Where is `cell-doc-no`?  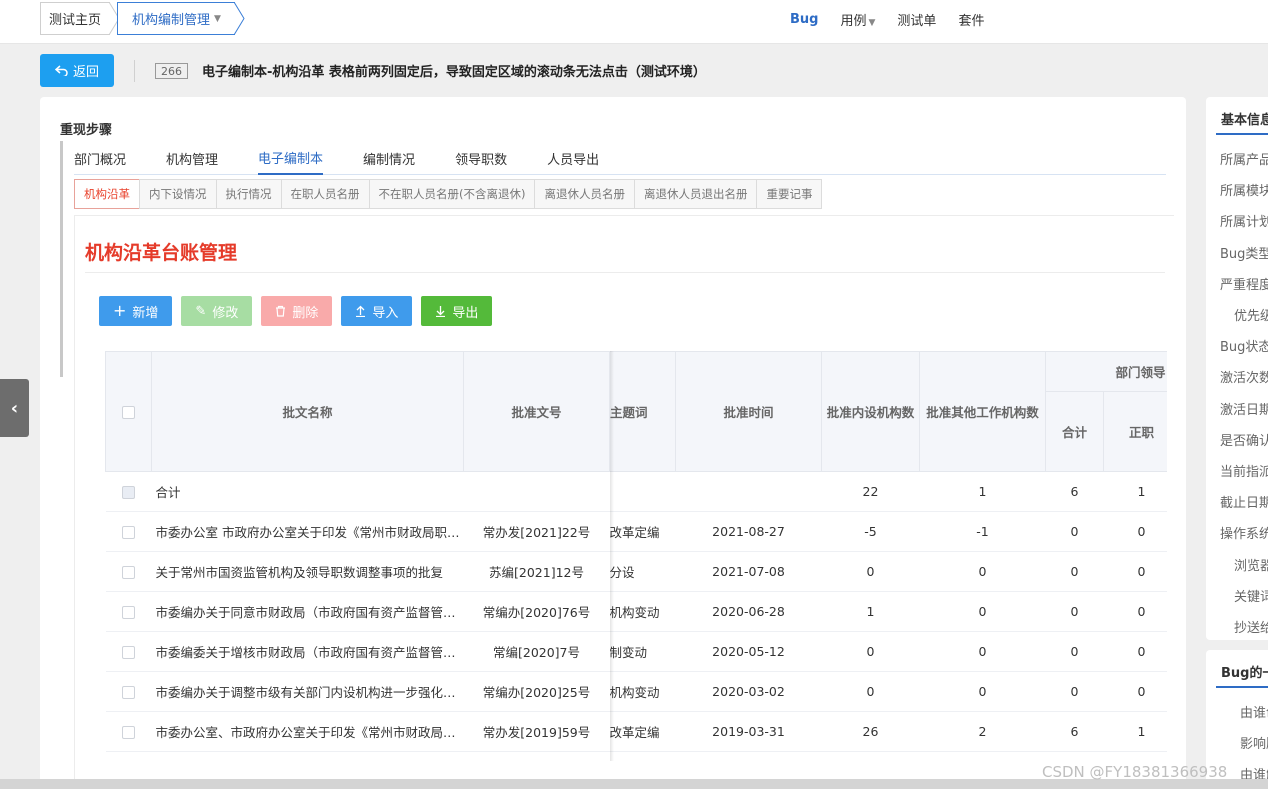 cell-doc-no is located at coordinates (536, 491).